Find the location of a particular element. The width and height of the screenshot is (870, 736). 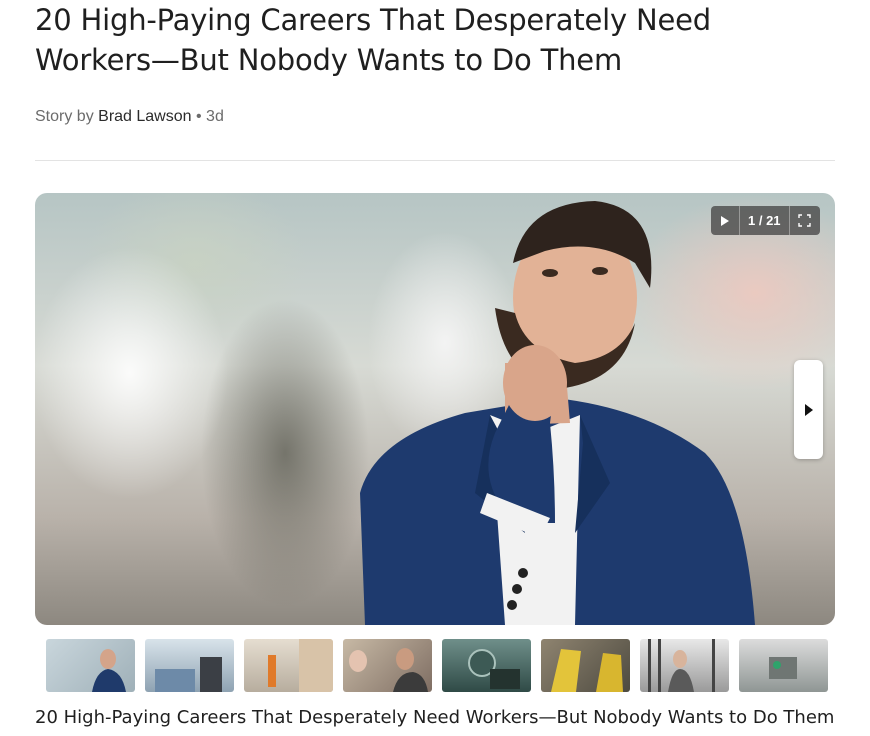

publish-age: 3d is located at coordinates (215, 116).